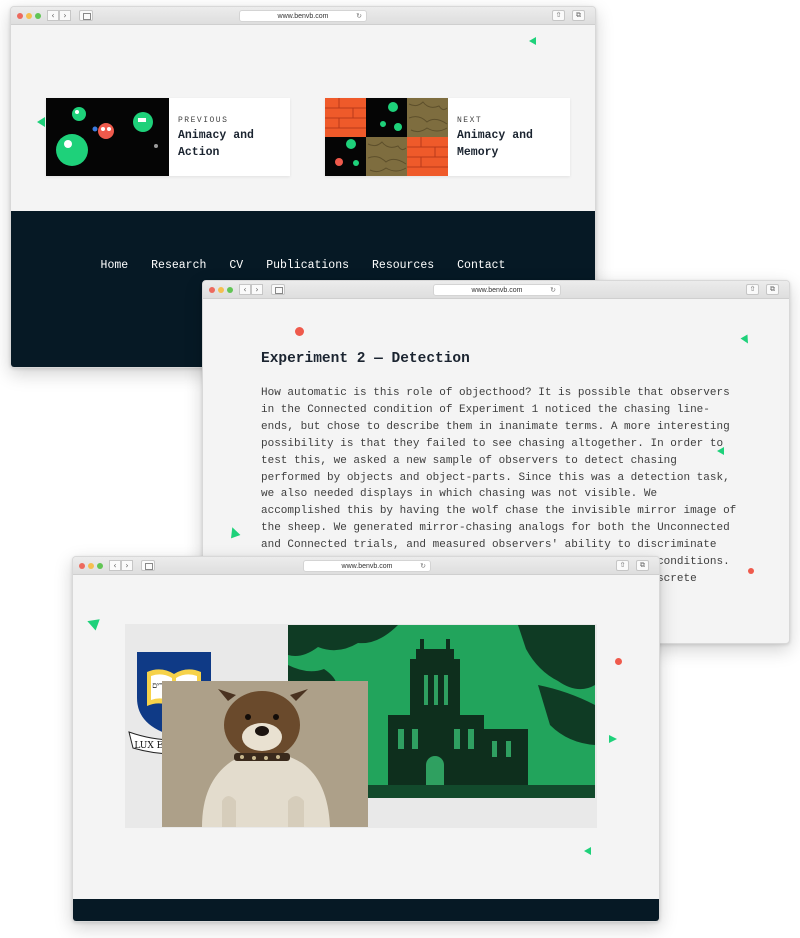  What do you see at coordinates (114, 265) in the screenshot?
I see `footer-link-home: Home` at bounding box center [114, 265].